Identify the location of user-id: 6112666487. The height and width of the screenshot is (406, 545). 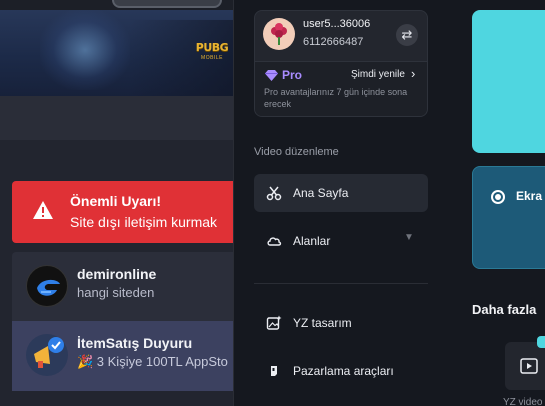
(333, 42).